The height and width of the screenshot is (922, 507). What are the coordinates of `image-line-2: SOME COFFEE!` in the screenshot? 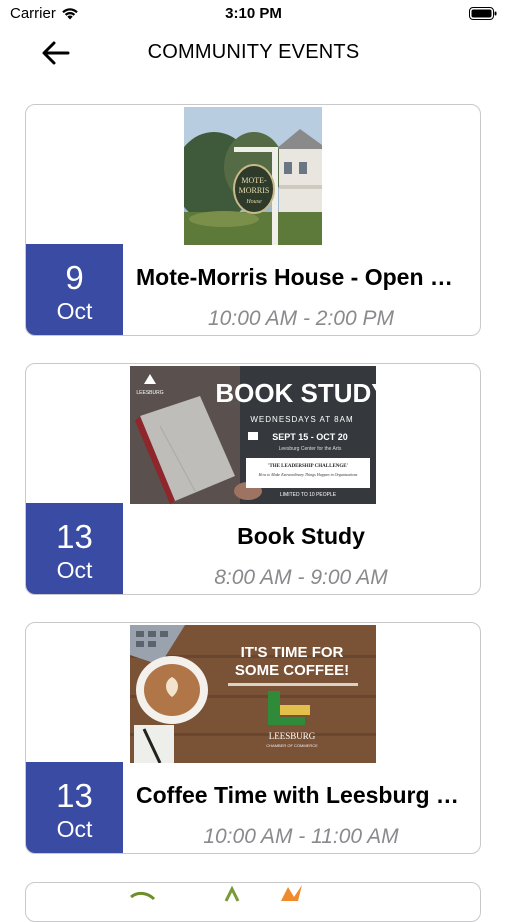 It's located at (292, 670).